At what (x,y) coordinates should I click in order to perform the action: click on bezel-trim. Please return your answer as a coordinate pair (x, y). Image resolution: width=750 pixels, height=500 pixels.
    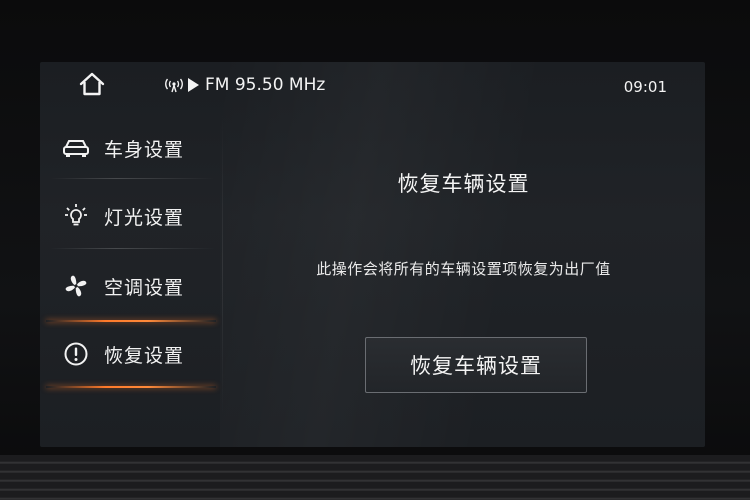
    Looking at the image, I should click on (375, 477).